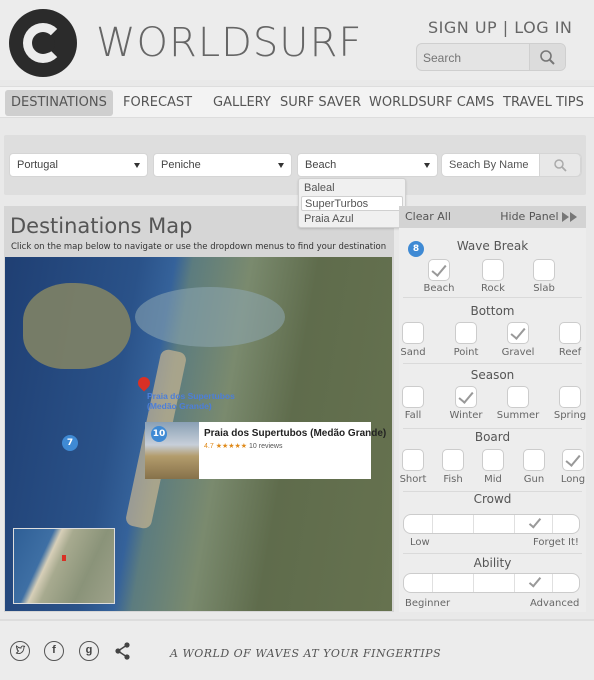 This screenshot has width=594, height=680. I want to click on spot-name: Praia dos Supertubos (Medão Grande), so click(295, 433).